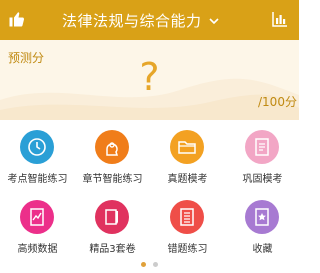  Describe the element at coordinates (132, 20) in the screenshot. I see `page-title: 法律法规与综合能力` at that location.